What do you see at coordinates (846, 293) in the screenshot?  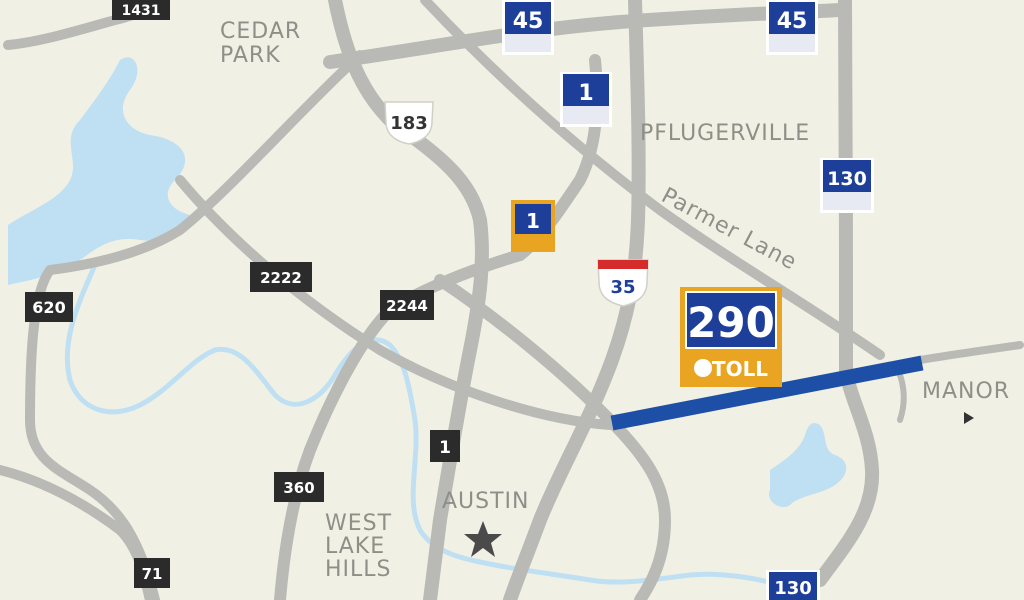 I see `sh130-road` at bounding box center [846, 293].